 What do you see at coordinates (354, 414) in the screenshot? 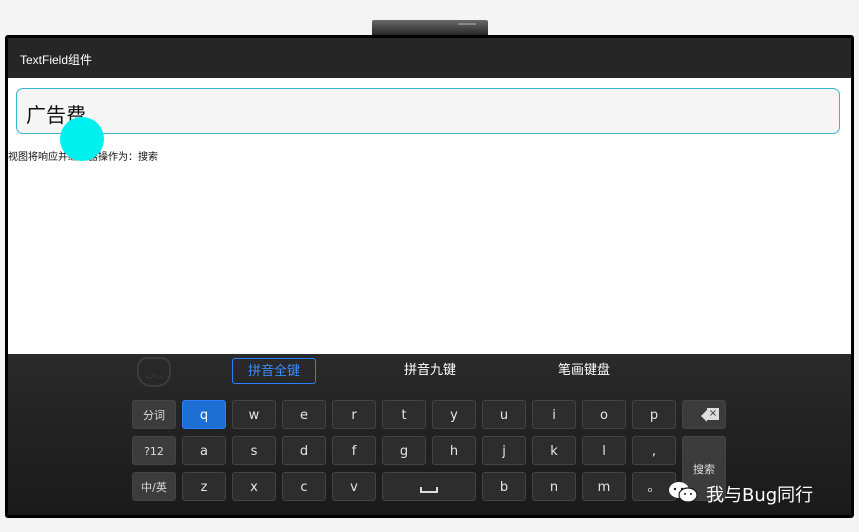
I see `key-r: r` at bounding box center [354, 414].